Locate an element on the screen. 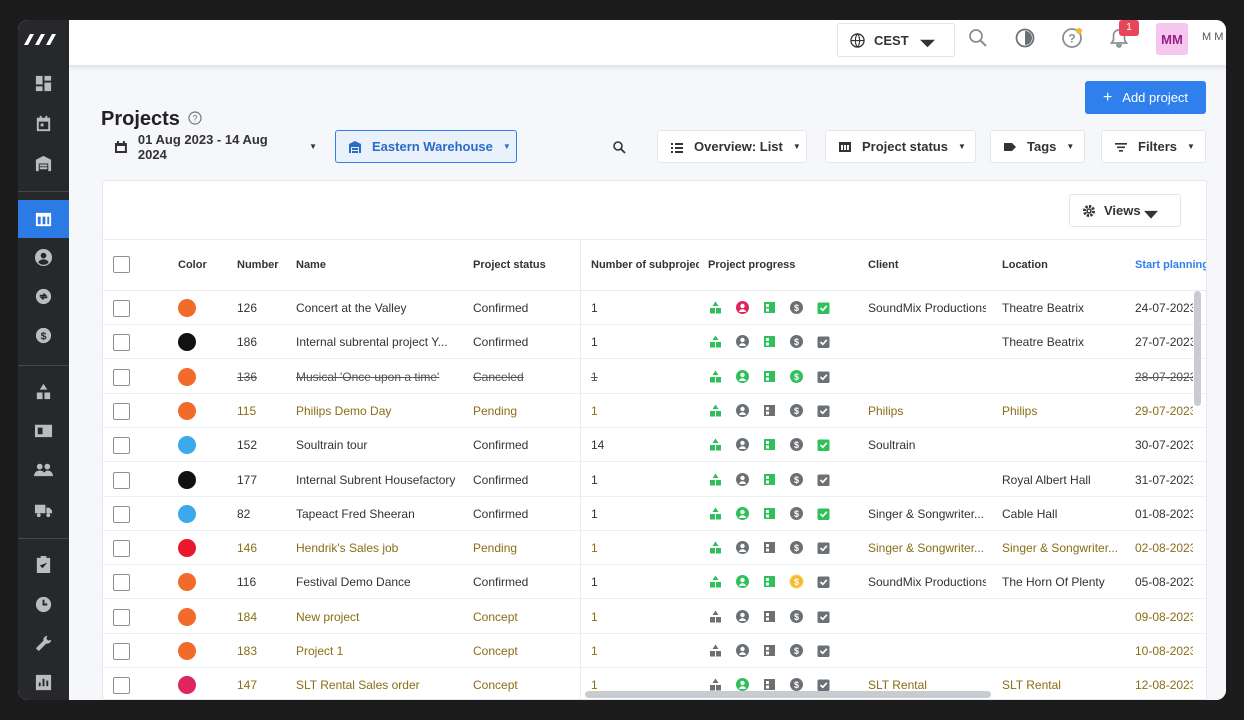 This screenshot has height=720, width=1244. user-name: M M is located at coordinates (1212, 37).